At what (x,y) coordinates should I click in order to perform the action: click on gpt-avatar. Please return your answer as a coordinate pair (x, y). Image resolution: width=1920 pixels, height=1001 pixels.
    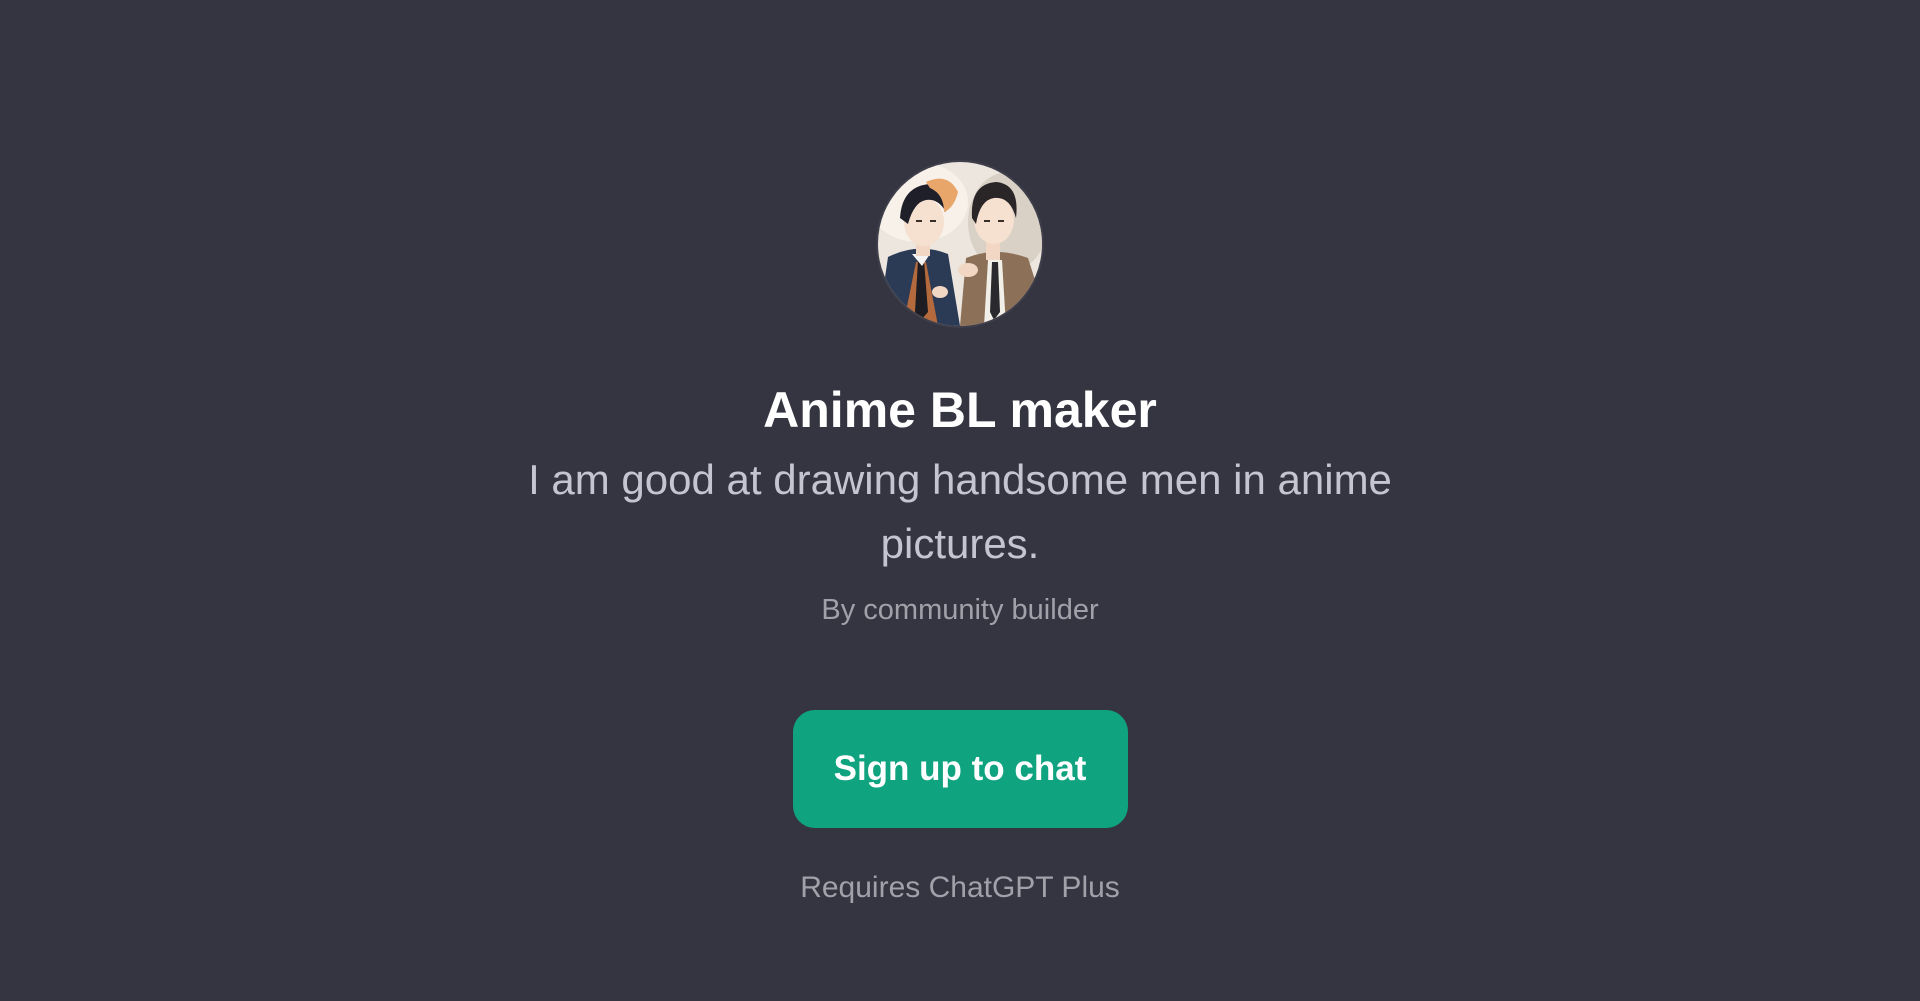
    Looking at the image, I should click on (960, 244).